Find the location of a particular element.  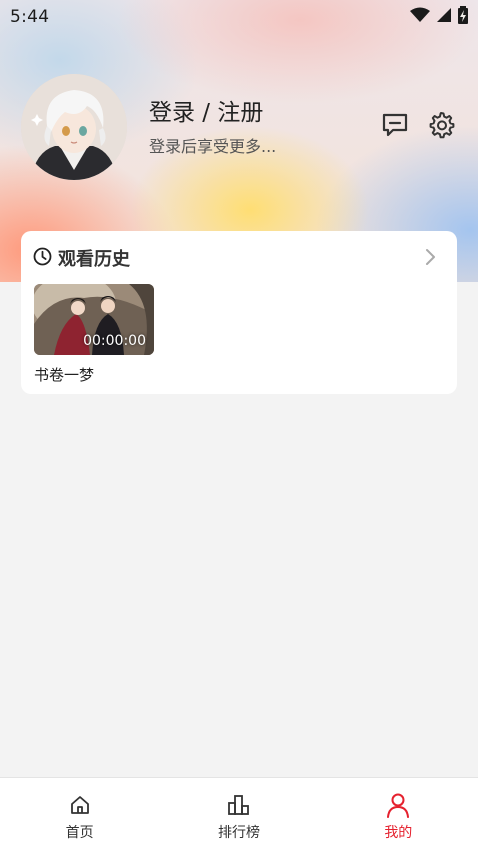

message-button is located at coordinates (395, 127).